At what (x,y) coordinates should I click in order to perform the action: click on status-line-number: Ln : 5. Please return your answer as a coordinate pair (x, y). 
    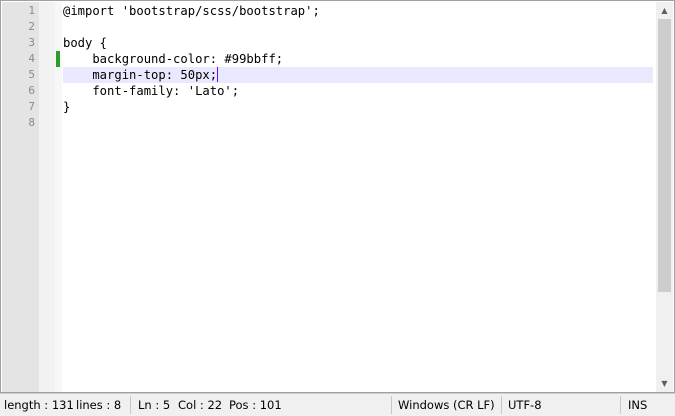
    Looking at the image, I should click on (154, 405).